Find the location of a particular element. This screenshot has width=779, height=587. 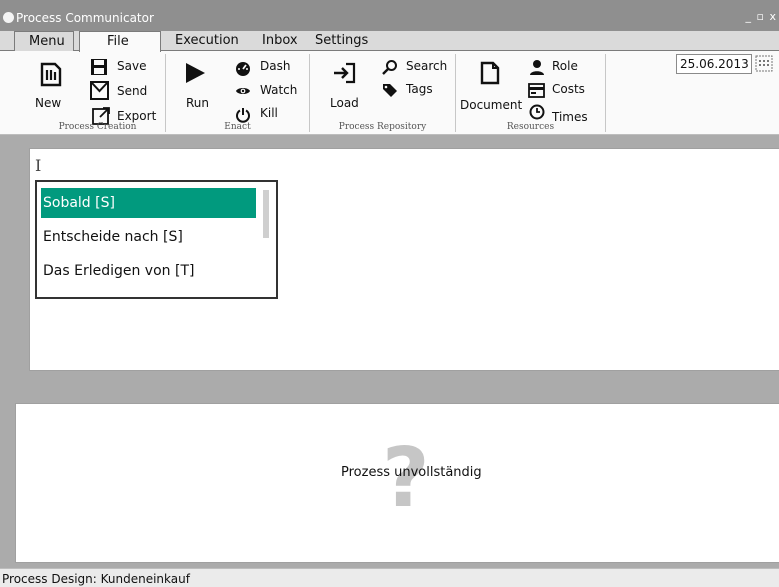

watch-button: Watch is located at coordinates (270, 91).